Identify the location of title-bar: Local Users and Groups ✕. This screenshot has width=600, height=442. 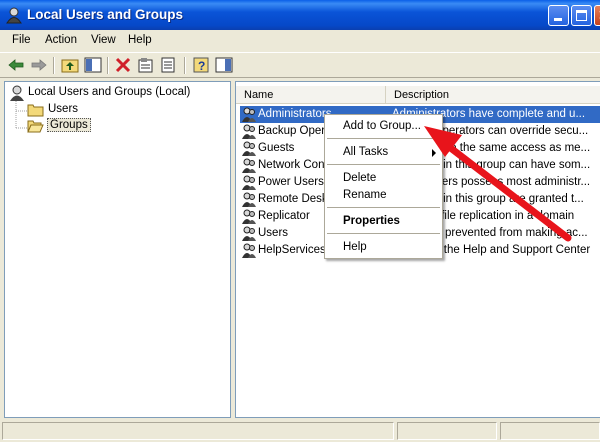
(300, 15).